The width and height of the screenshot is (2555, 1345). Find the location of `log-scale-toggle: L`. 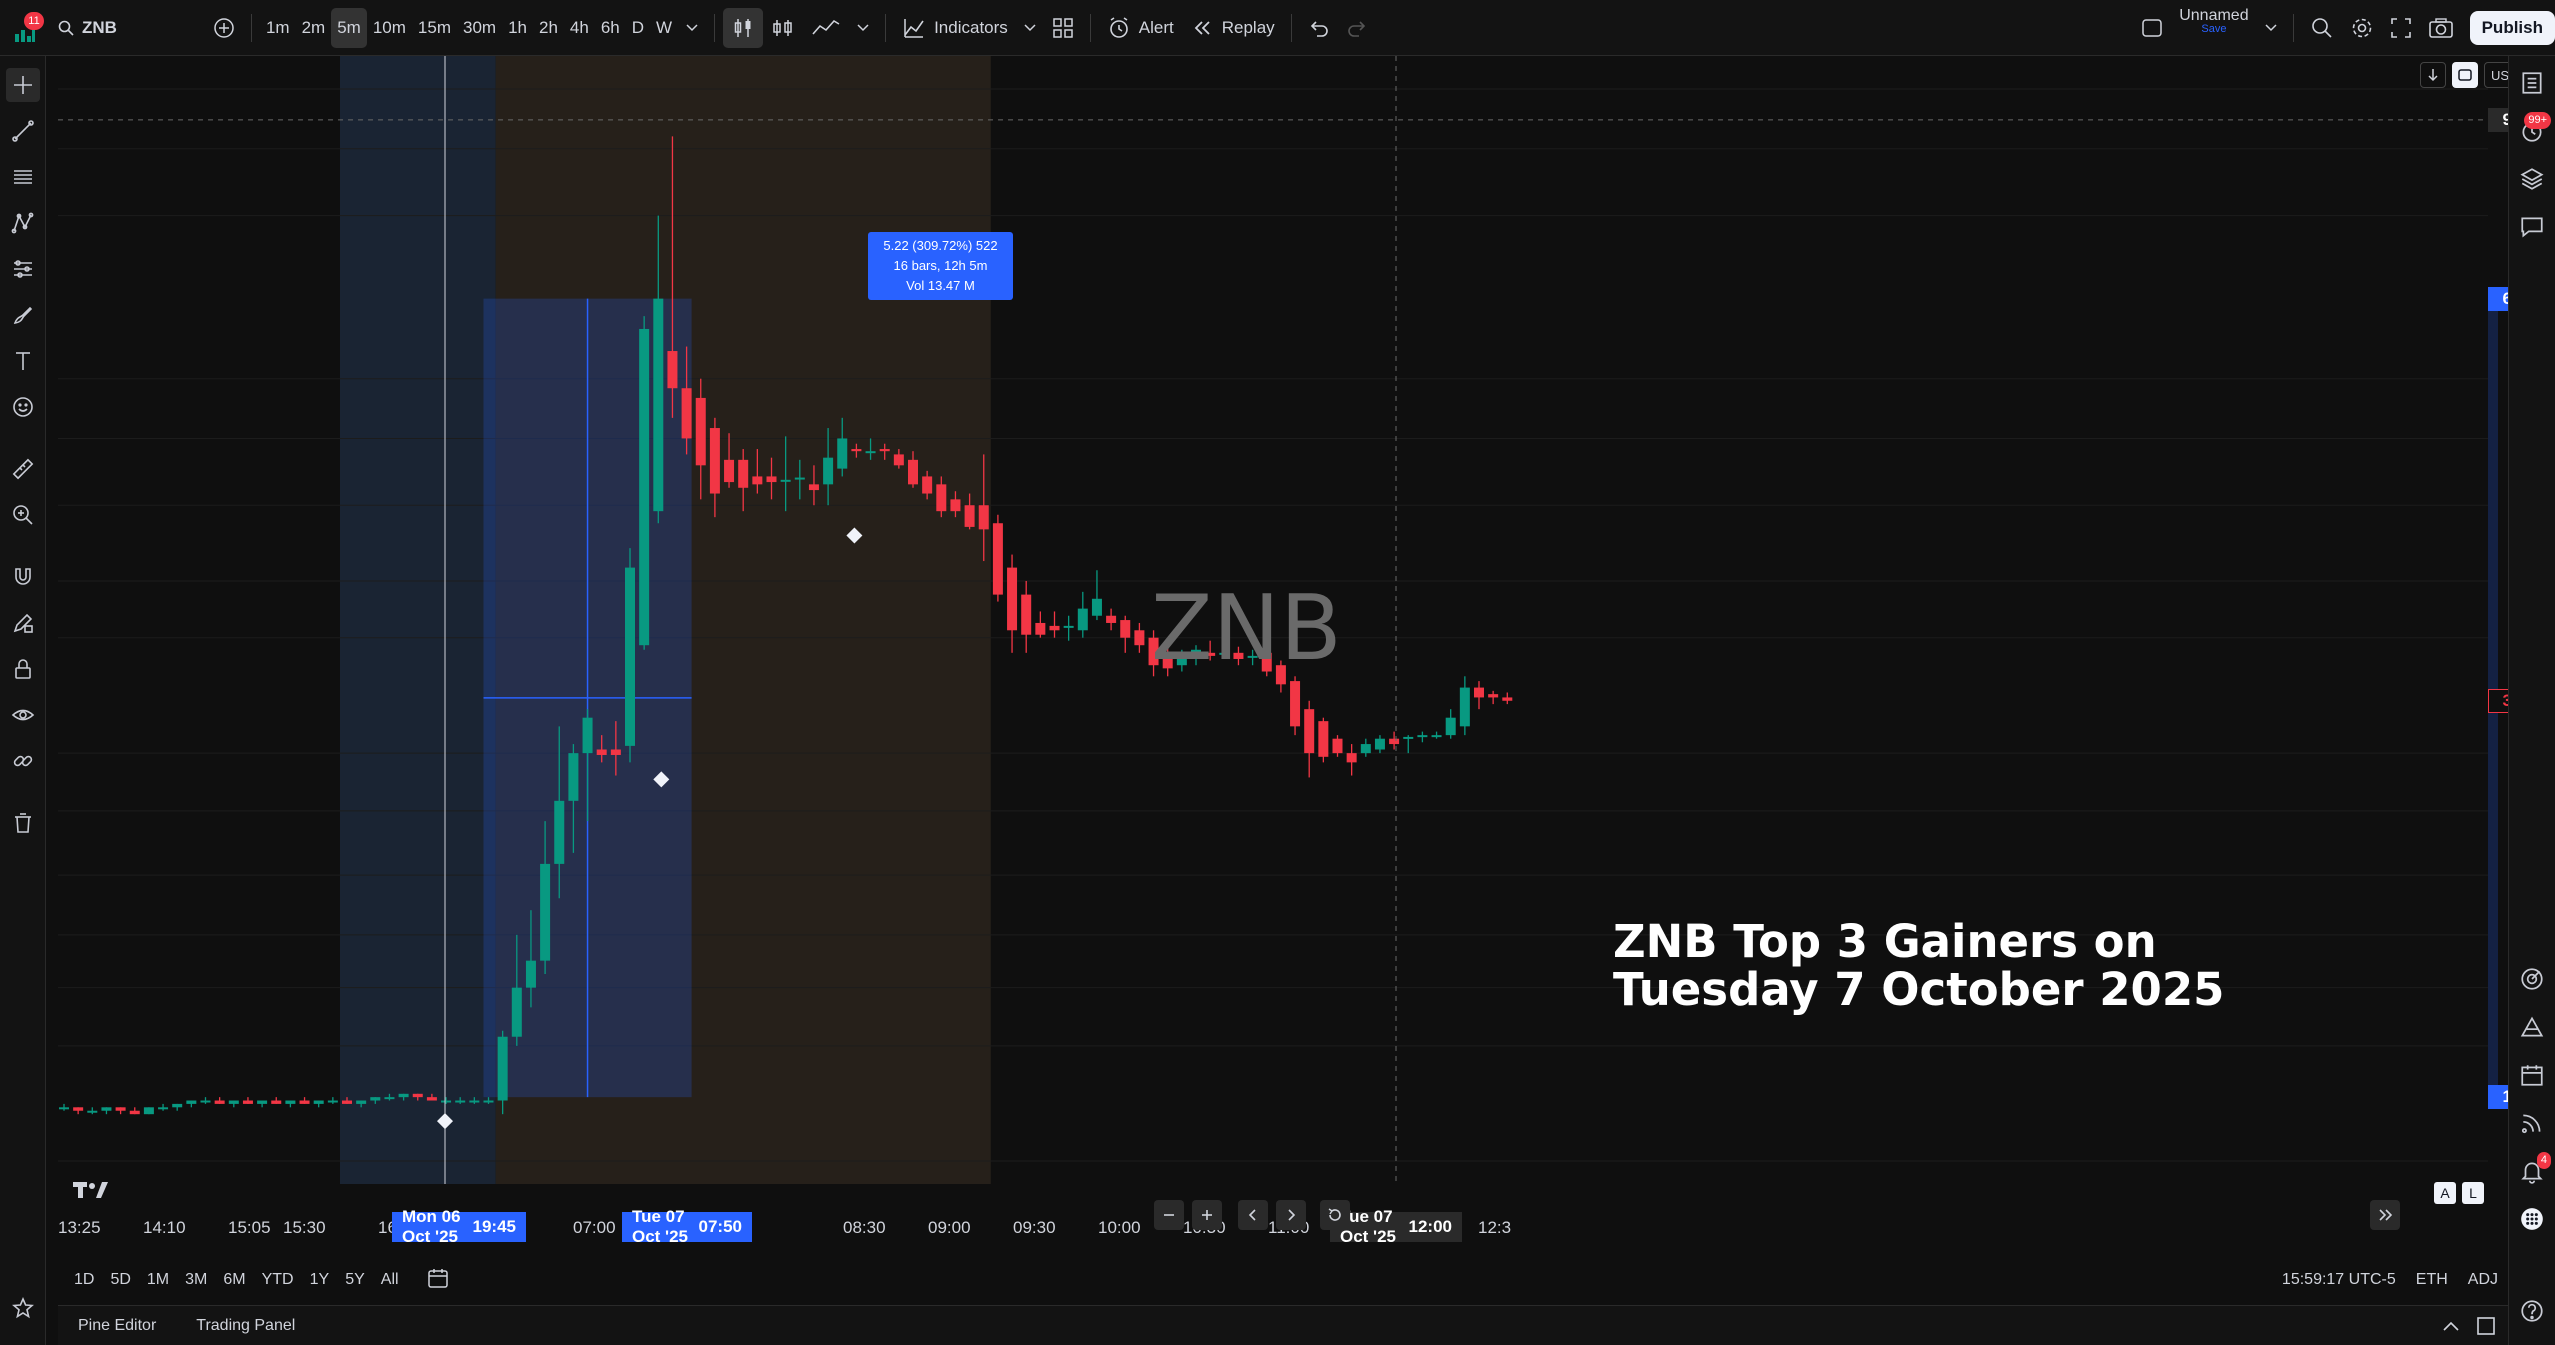

log-scale-toggle: L is located at coordinates (2473, 1193).